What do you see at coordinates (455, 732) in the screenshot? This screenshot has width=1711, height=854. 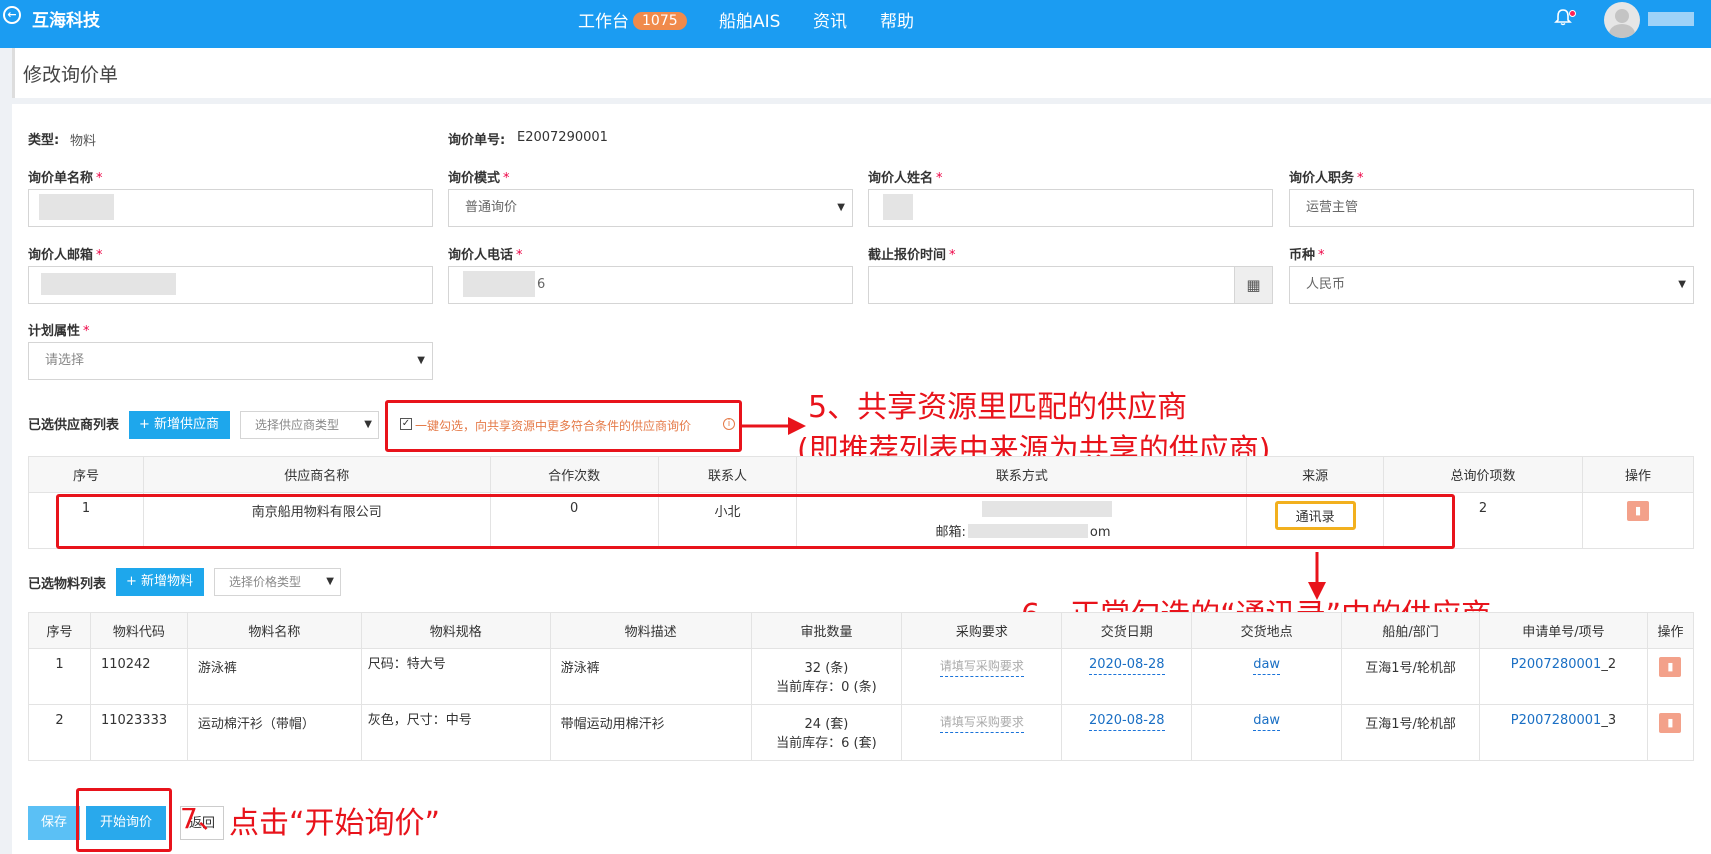 I see `material-spec: 灰色，尺寸：中号` at bounding box center [455, 732].